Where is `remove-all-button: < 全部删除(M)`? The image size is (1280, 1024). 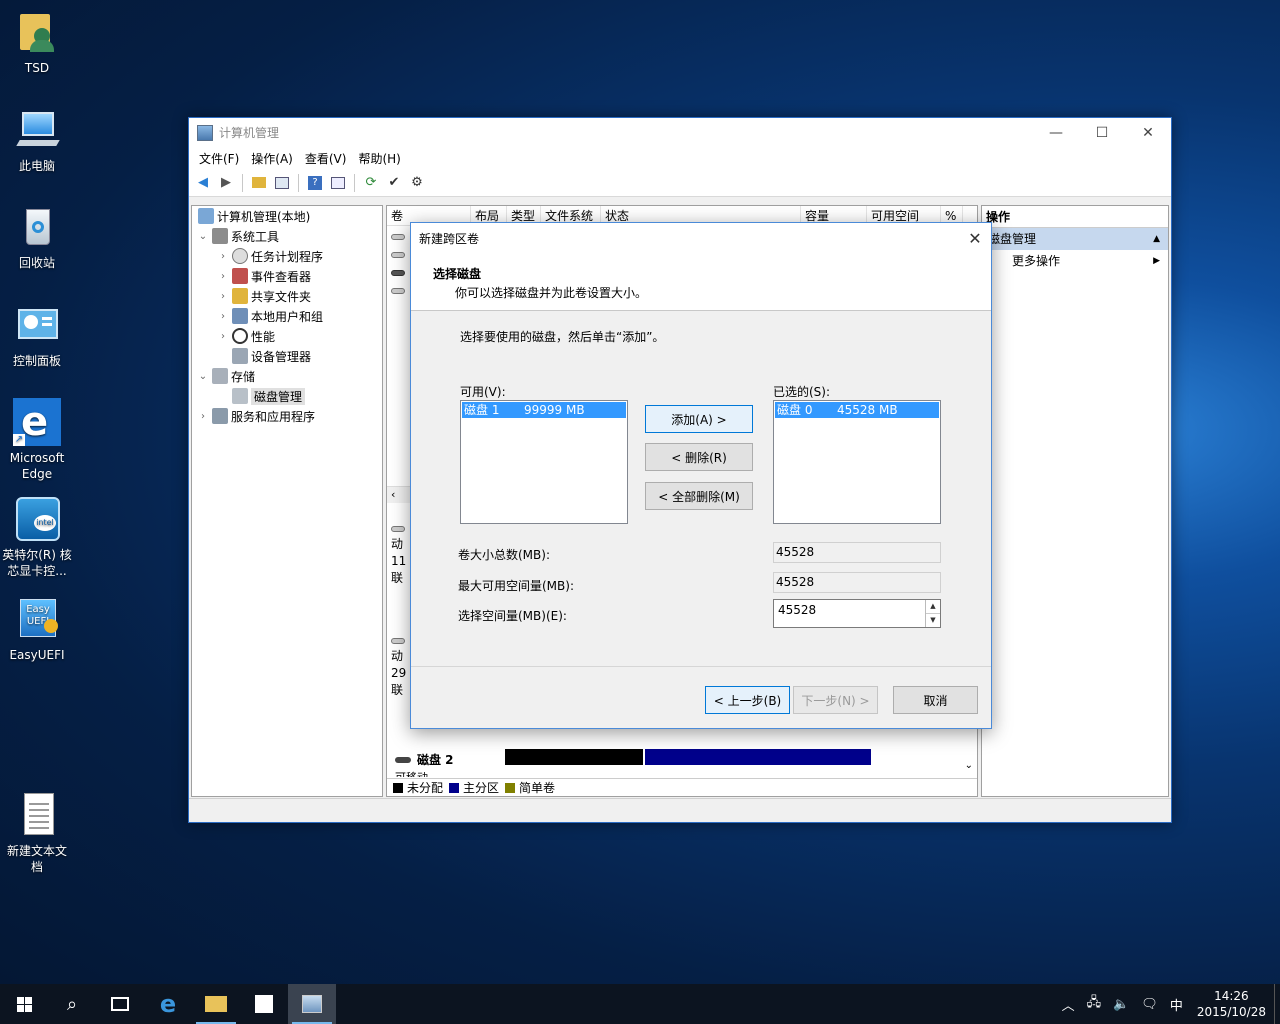 remove-all-button: < 全部删除(M) is located at coordinates (699, 496).